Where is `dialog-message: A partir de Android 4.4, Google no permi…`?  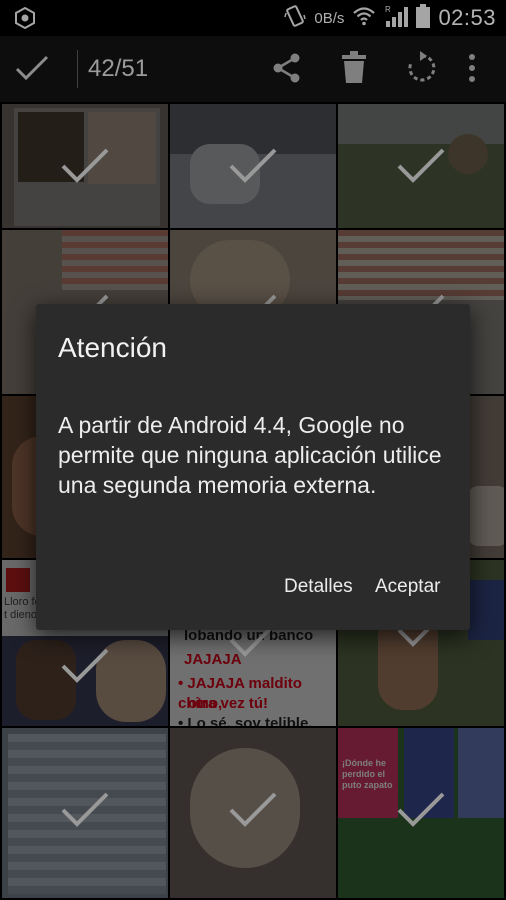
dialog-message: A partir de Android 4.4, Google no permi… is located at coordinates (250, 455).